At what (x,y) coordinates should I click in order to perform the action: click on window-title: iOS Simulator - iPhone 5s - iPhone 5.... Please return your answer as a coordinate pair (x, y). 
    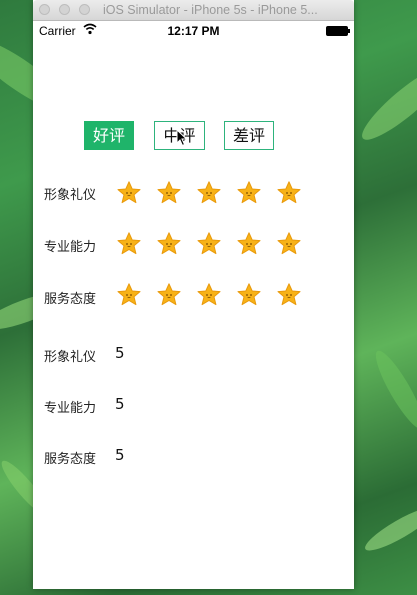
    Looking at the image, I should click on (210, 10).